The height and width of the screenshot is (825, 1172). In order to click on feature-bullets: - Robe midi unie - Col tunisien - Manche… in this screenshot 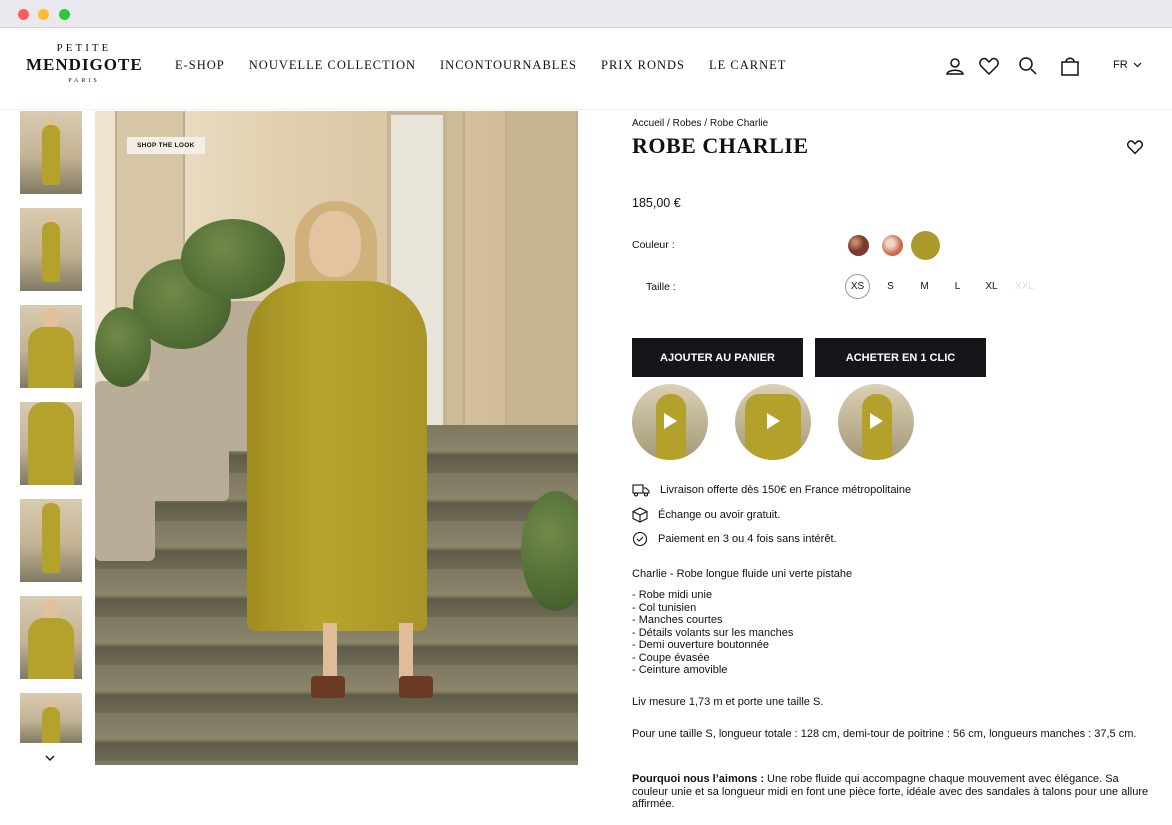, I will do `click(712, 633)`.